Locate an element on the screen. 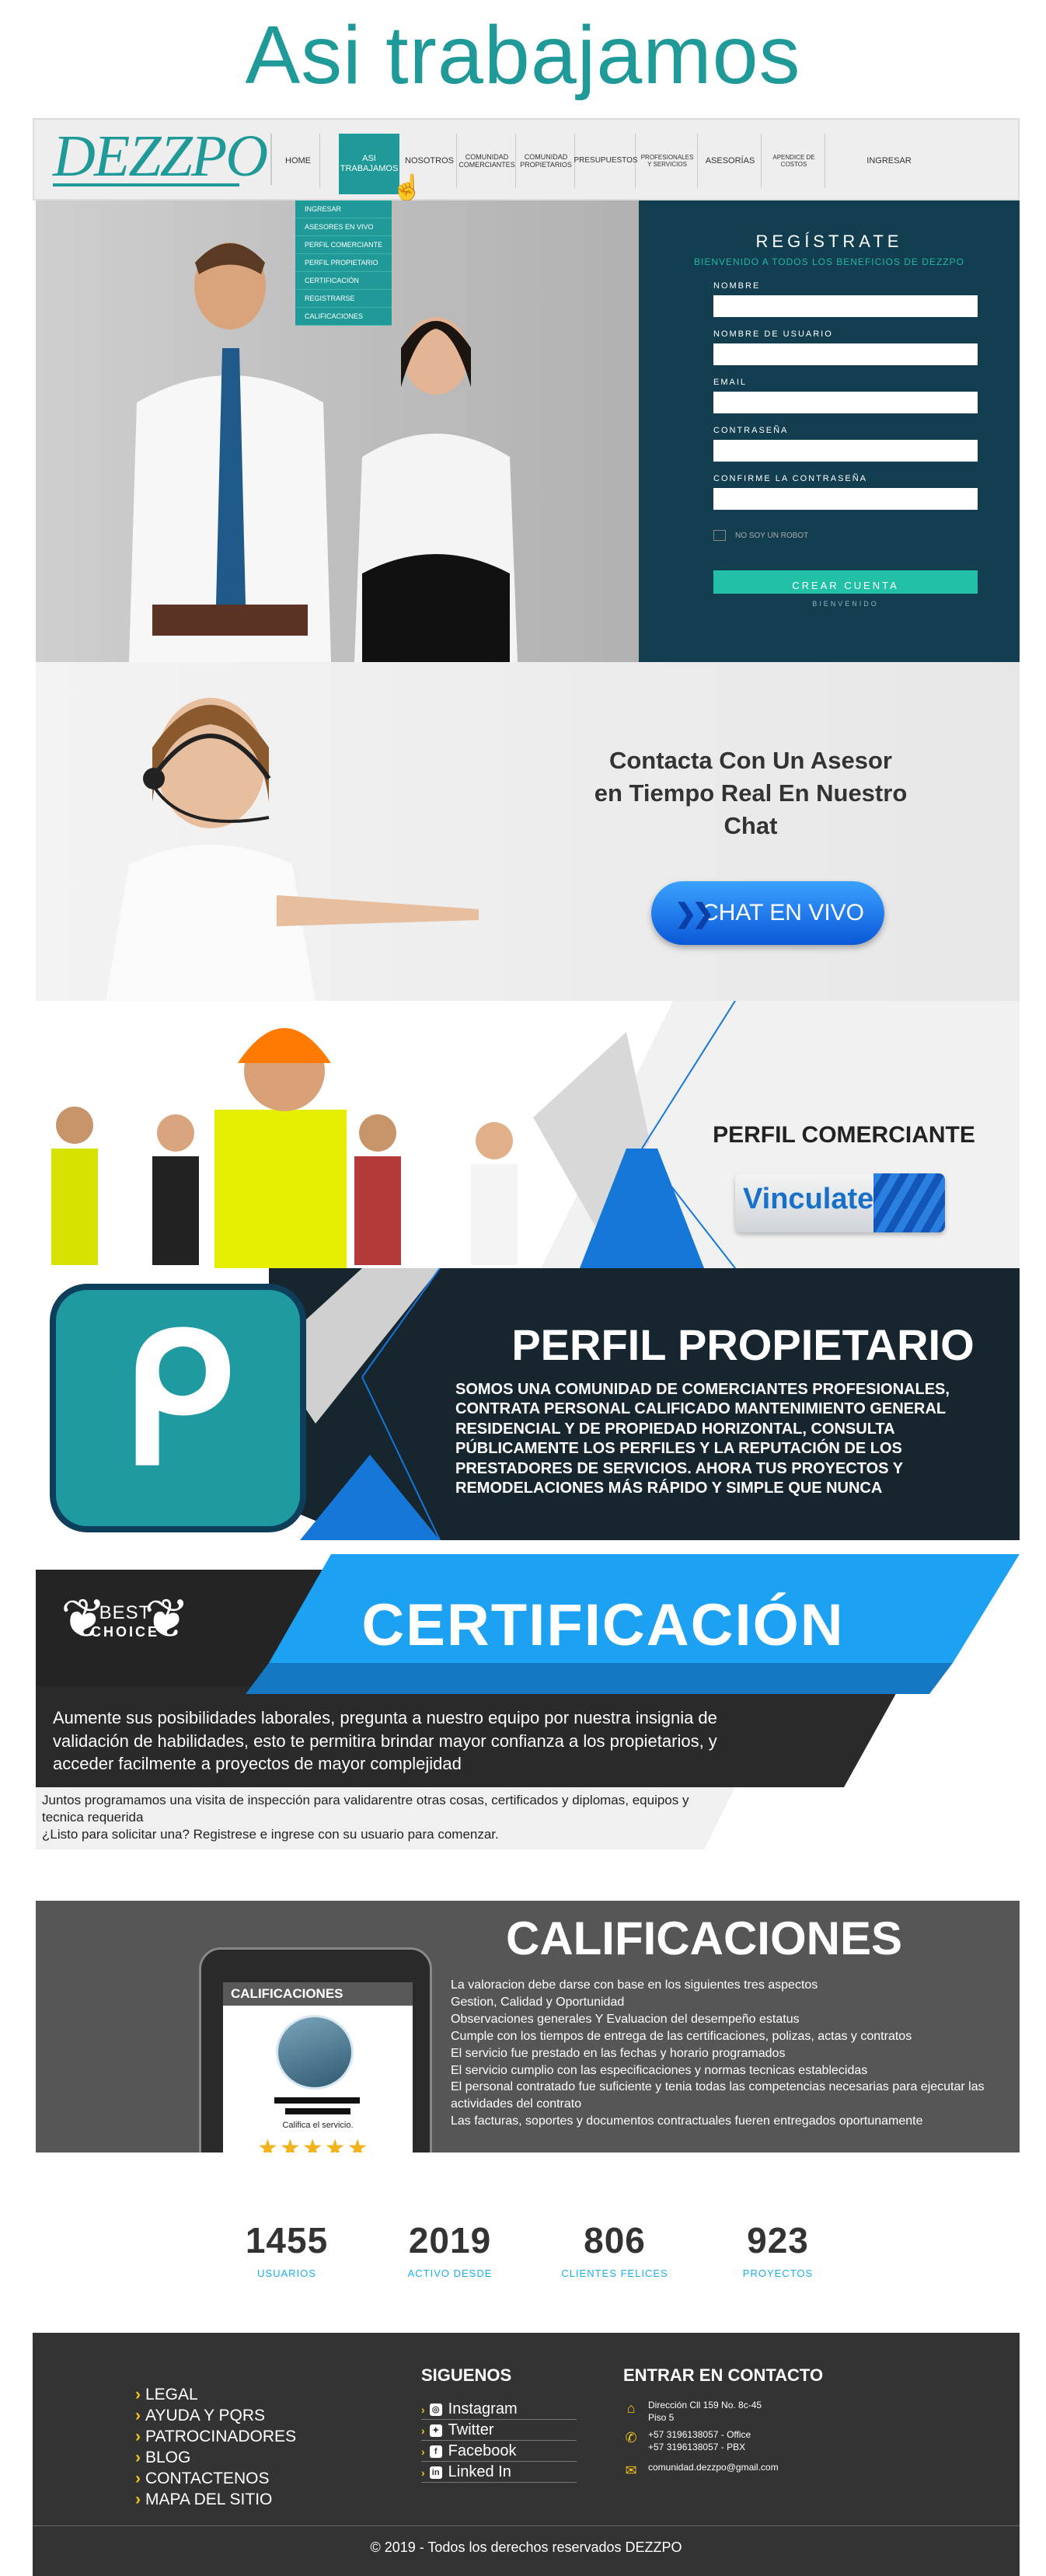 Image resolution: width=1046 pixels, height=2576 pixels. dropdown-item-perfil-comerciante: PERFIL COMERCIANTE is located at coordinates (343, 245).